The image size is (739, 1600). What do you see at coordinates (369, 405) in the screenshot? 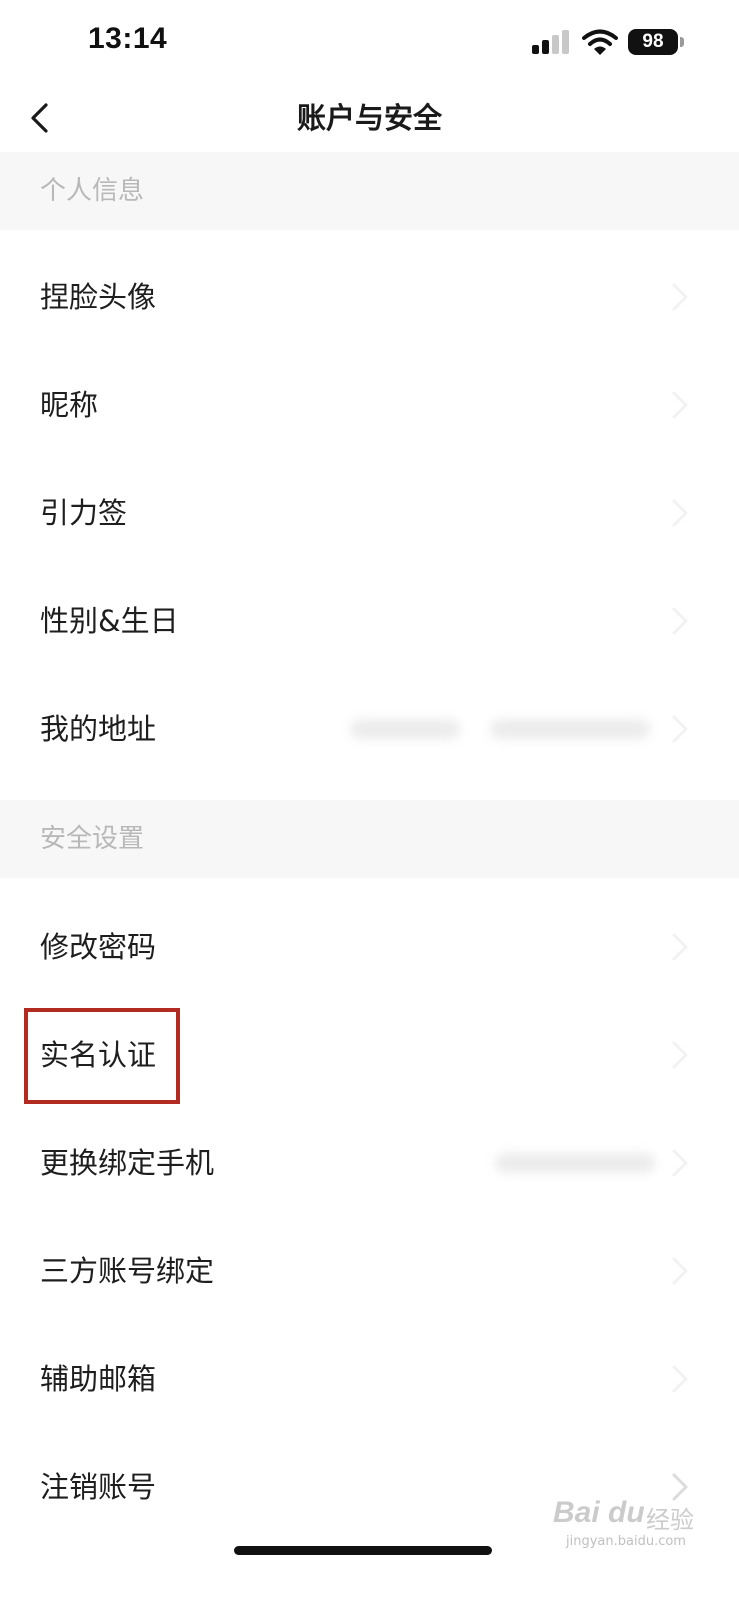
I see `row-nickname: 昵称` at bounding box center [369, 405].